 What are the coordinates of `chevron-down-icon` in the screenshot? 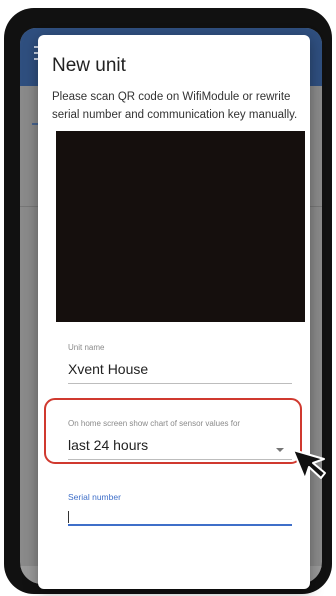 It's located at (280, 450).